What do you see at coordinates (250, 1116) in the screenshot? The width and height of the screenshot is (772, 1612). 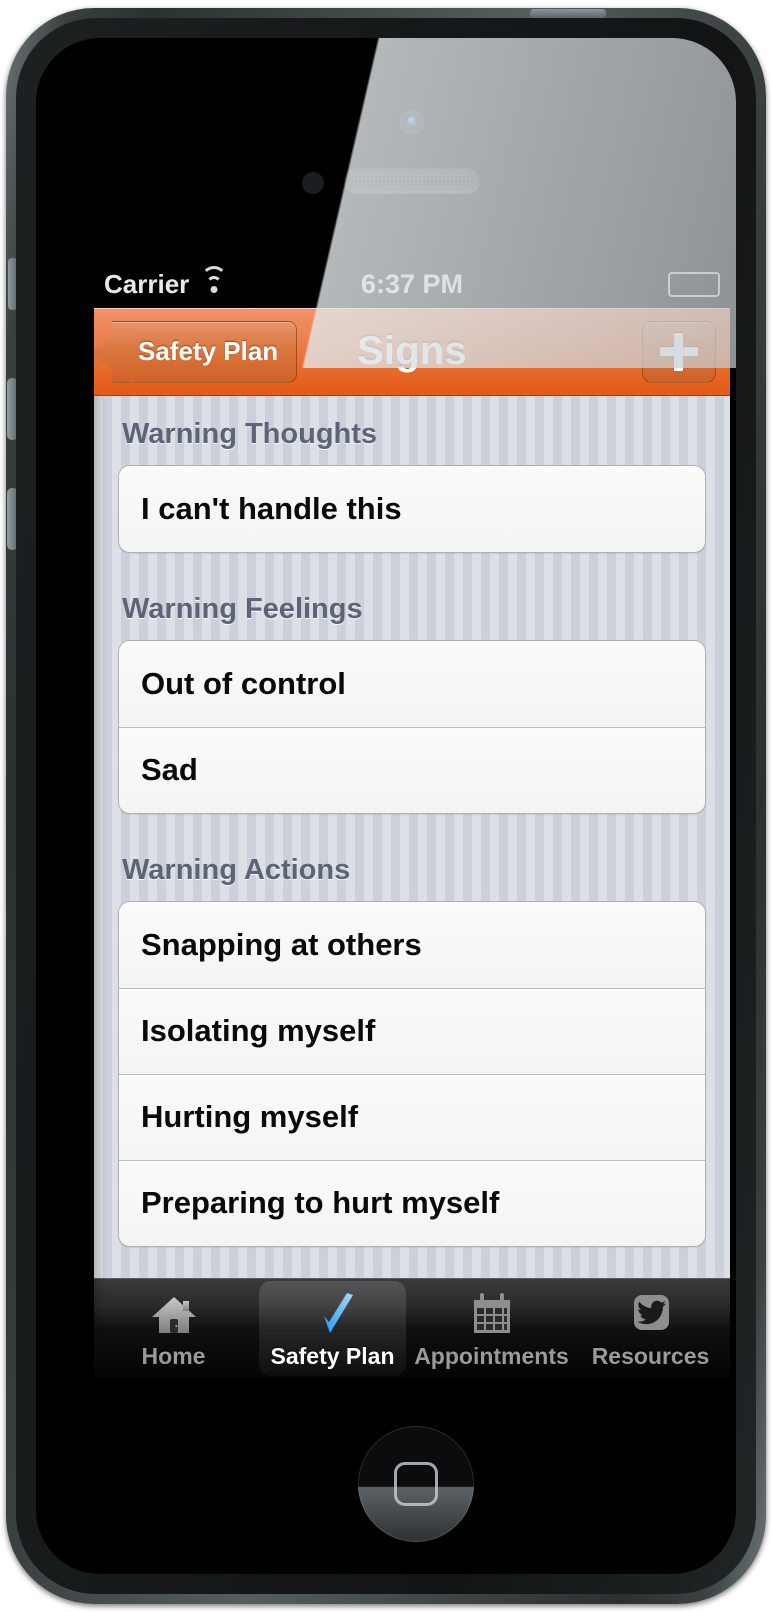 I see `row-label: Hurting myself` at bounding box center [250, 1116].